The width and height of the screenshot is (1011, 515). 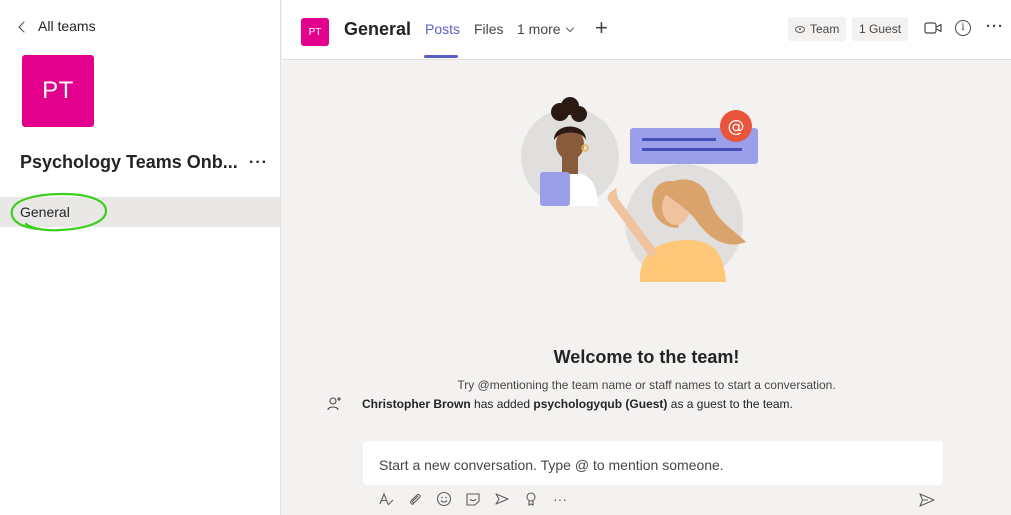 I want to click on activity-actor: Christopher Brown, so click(x=416, y=404).